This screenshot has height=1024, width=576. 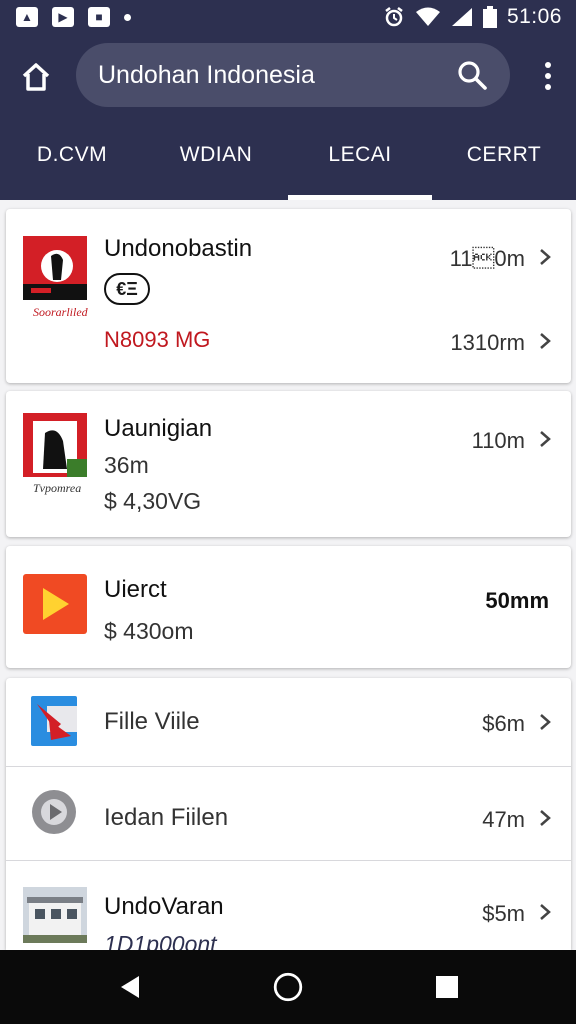 I want to click on search-field: Undohan Indonesia, so click(x=293, y=75).